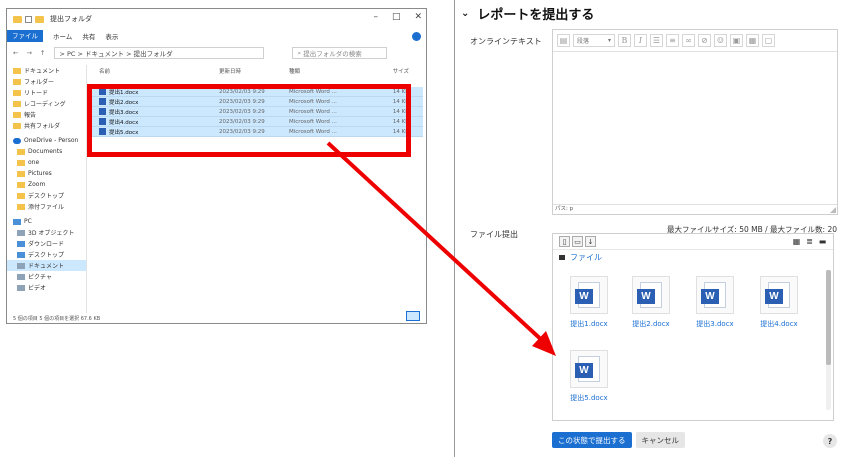 Image resolution: width=843 pixels, height=457 pixels. I want to click on file-tile: W 提出5.docx, so click(589, 376).